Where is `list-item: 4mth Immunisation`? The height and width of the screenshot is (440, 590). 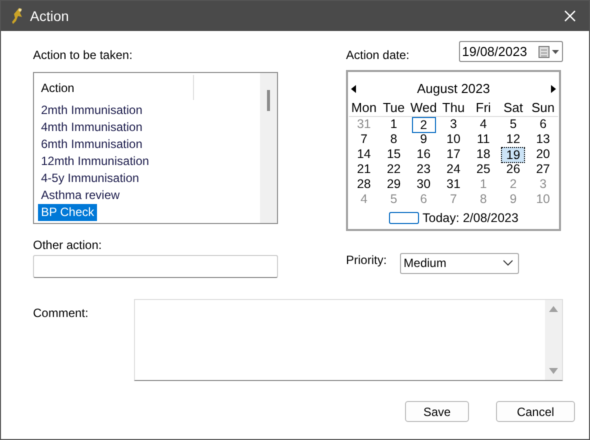
list-item: 4mth Immunisation is located at coordinates (92, 127).